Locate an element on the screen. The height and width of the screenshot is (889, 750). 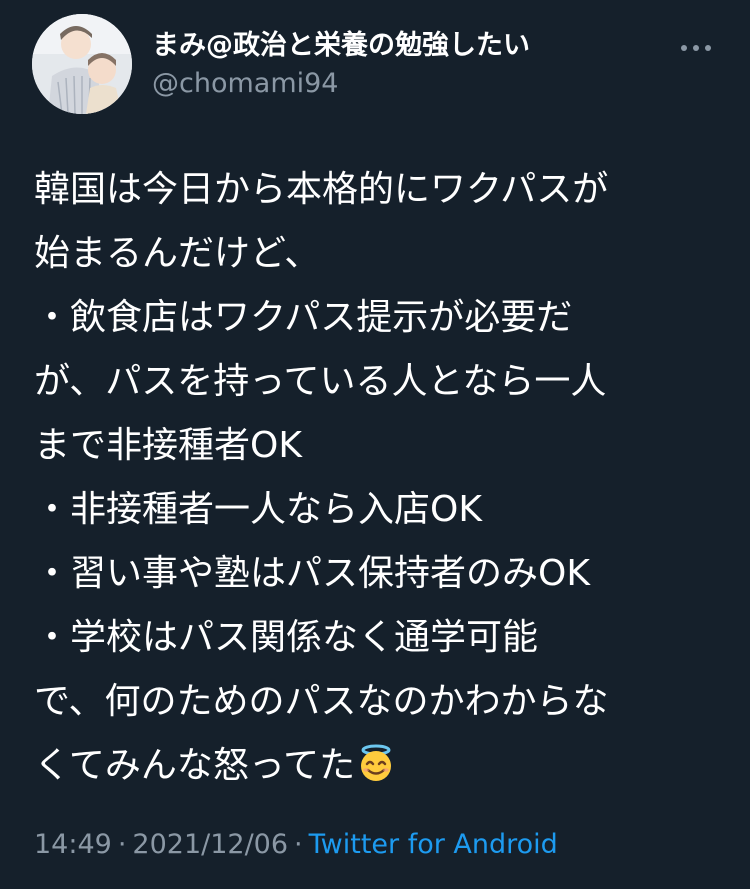
tweet-text-line-last: くてみんな怒ってた is located at coordinates (379, 766).